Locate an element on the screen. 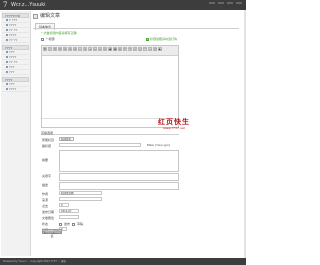 Image resolution: width=320 pixels, height=265 pixels. attribute-input is located at coordinates (69, 217).